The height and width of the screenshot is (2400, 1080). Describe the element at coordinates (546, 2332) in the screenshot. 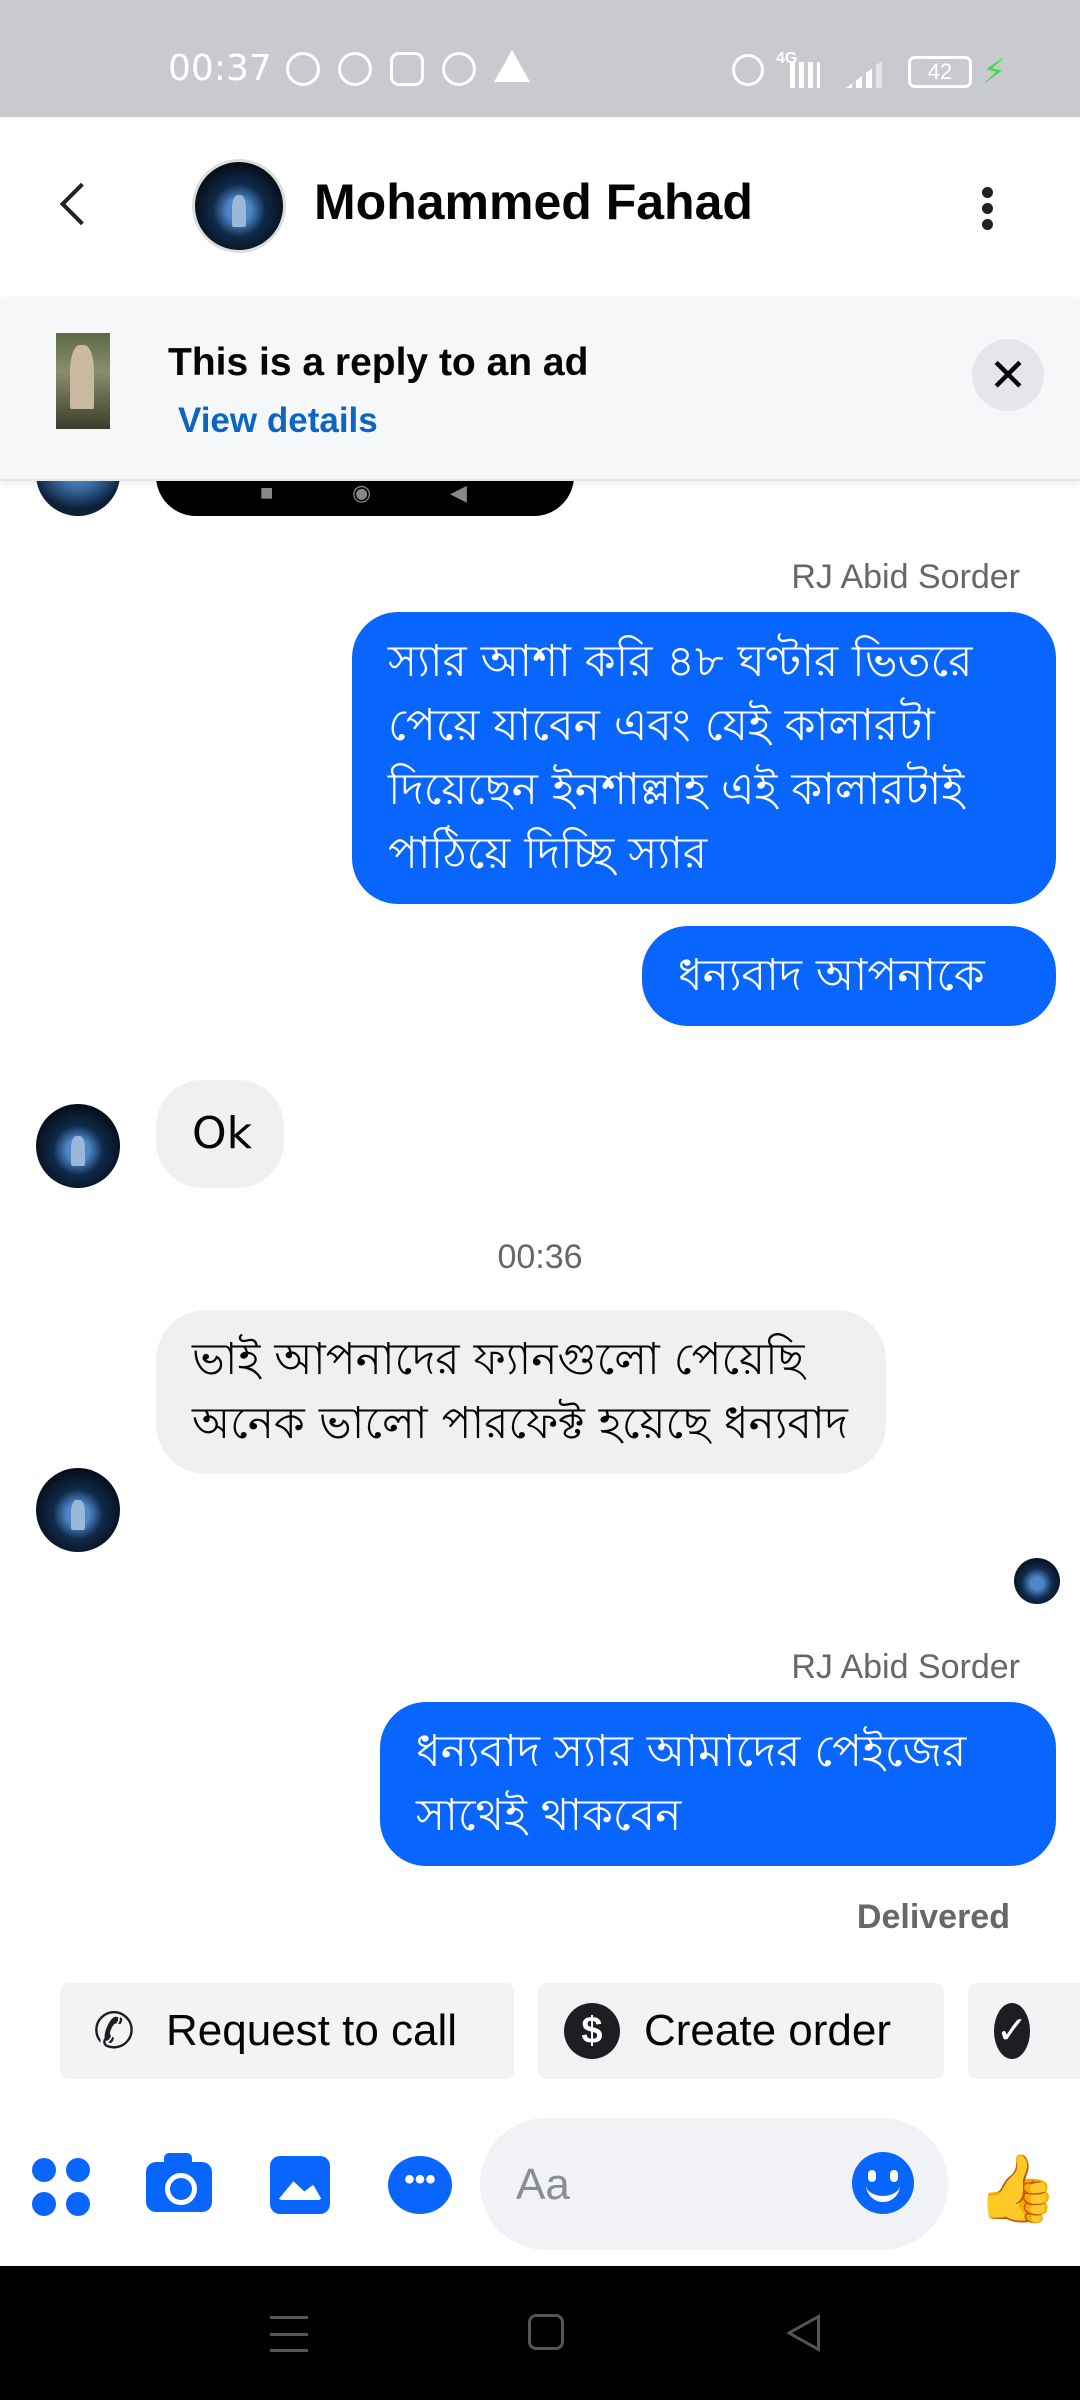

I see `home-icon` at that location.